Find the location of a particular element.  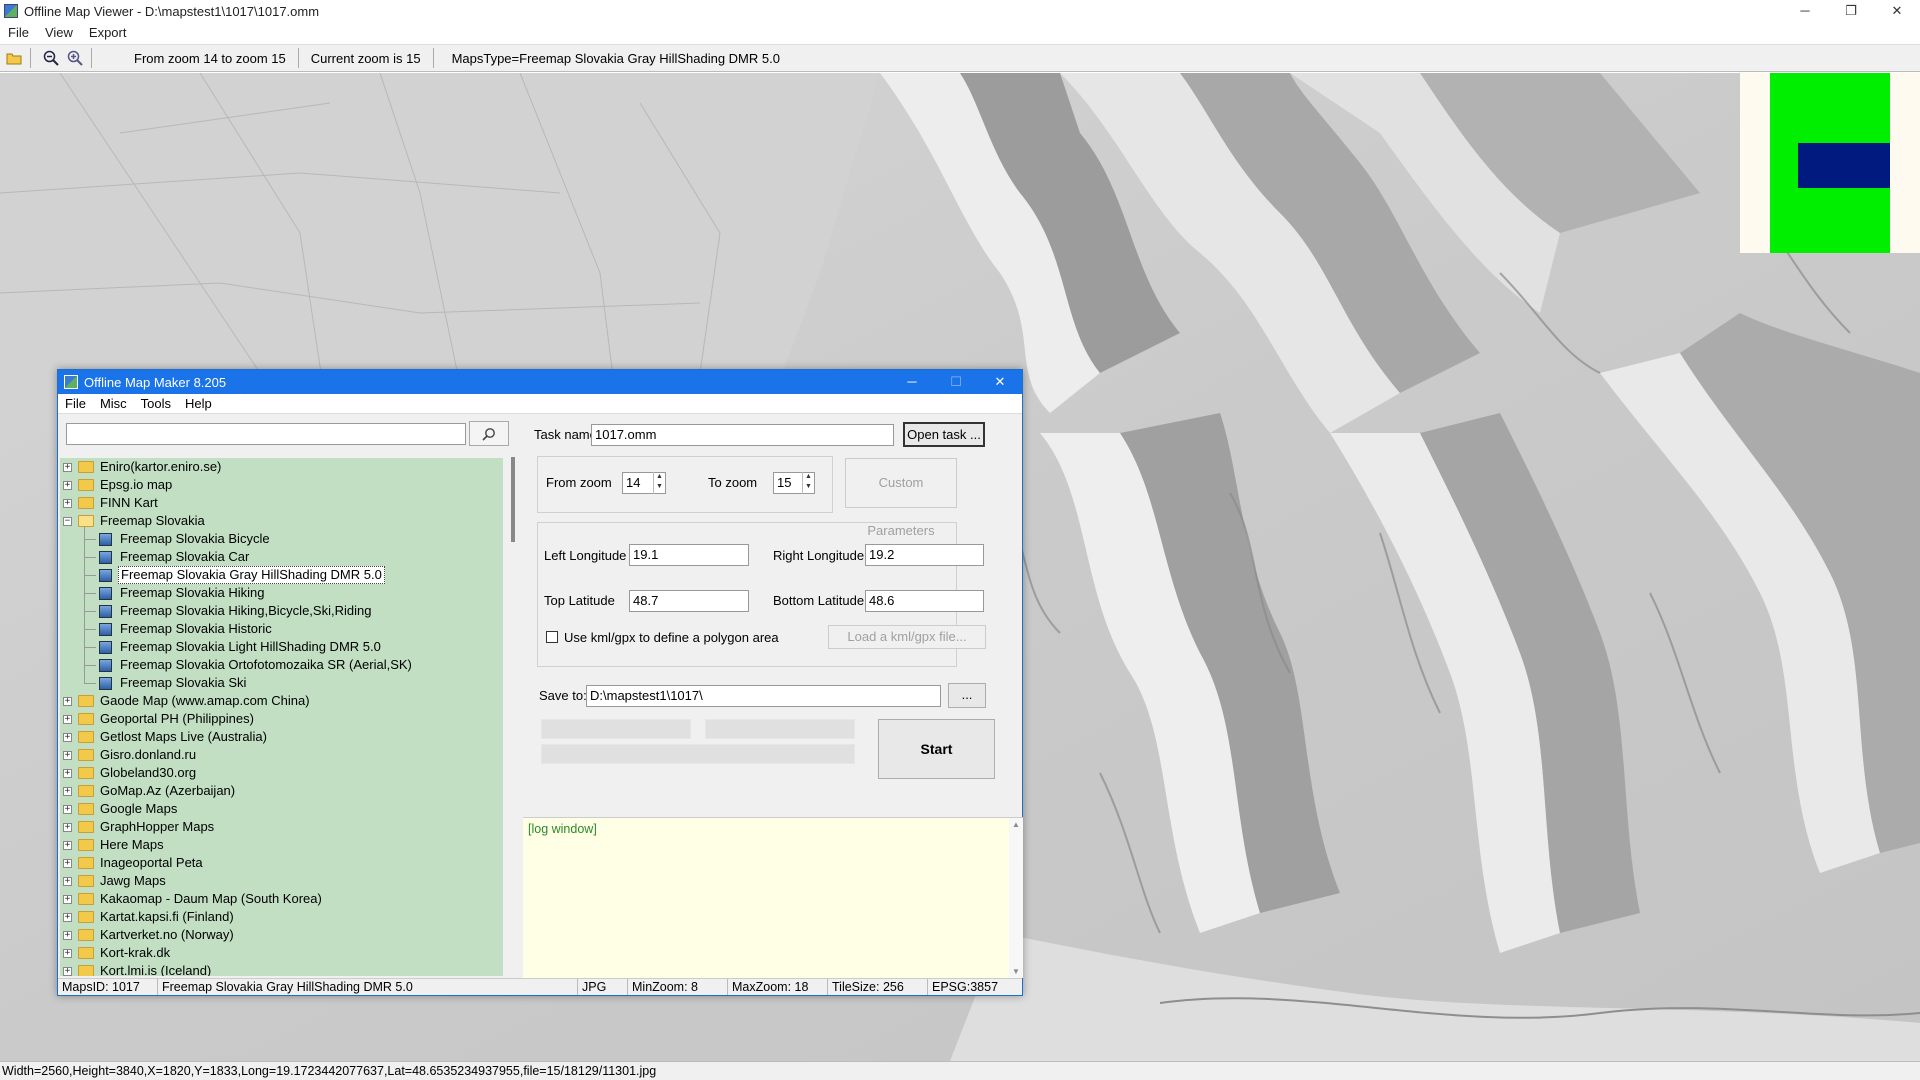

tree-folder-item: + Kartverket.no (Norway) is located at coordinates (281, 935).